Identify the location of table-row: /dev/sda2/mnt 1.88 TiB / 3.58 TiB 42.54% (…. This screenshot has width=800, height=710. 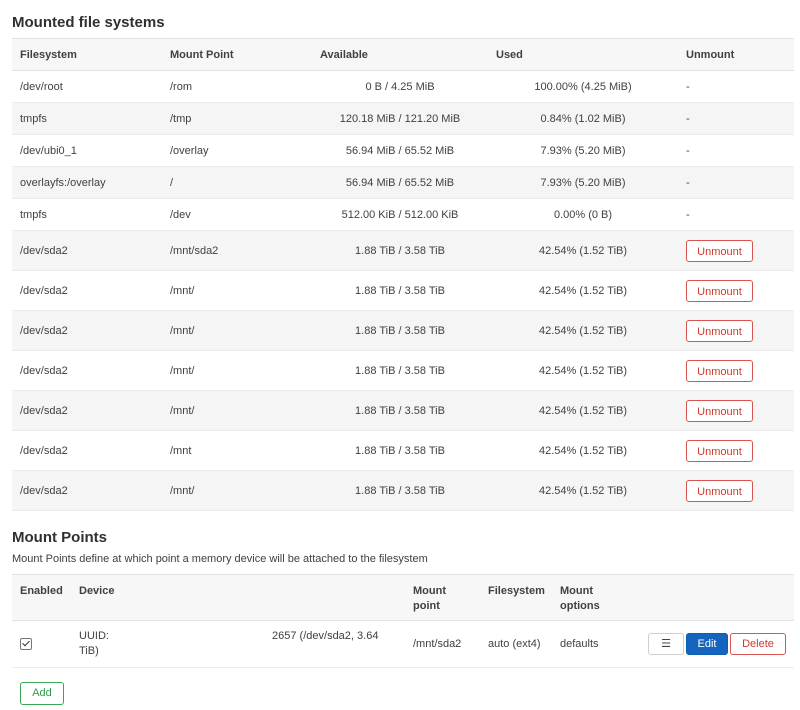
(403, 450).